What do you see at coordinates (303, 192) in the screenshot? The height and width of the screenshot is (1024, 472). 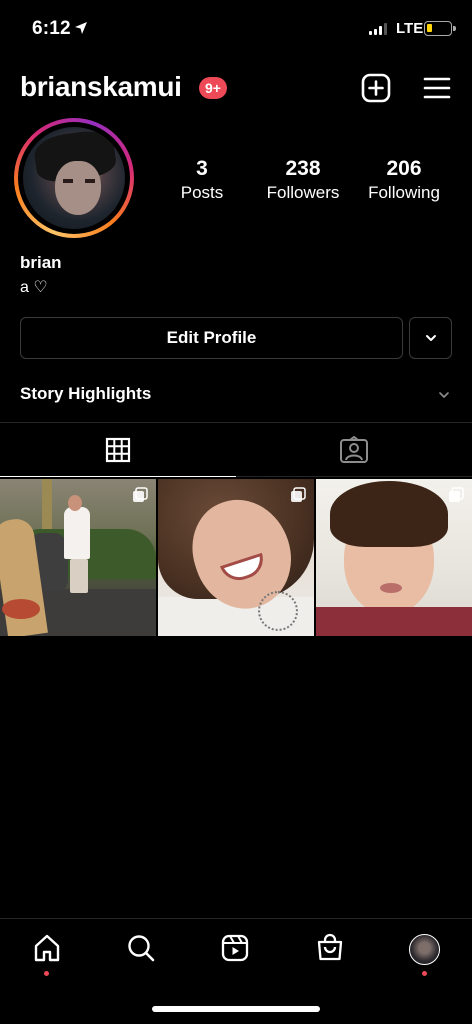 I see `stat-label: Followers` at bounding box center [303, 192].